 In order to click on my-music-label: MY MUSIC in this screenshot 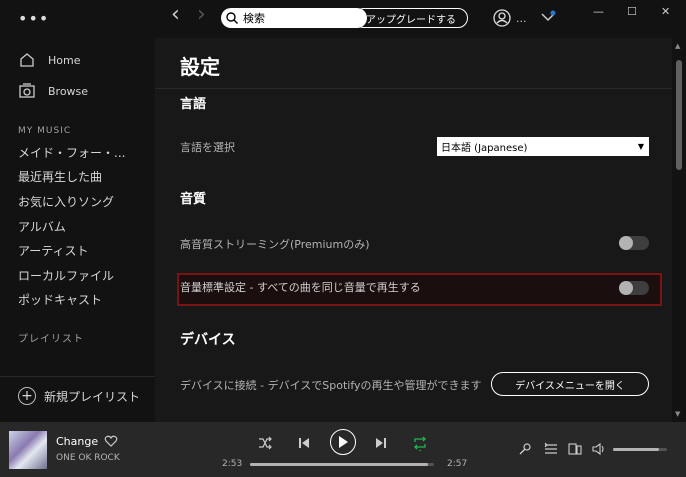, I will do `click(45, 131)`.